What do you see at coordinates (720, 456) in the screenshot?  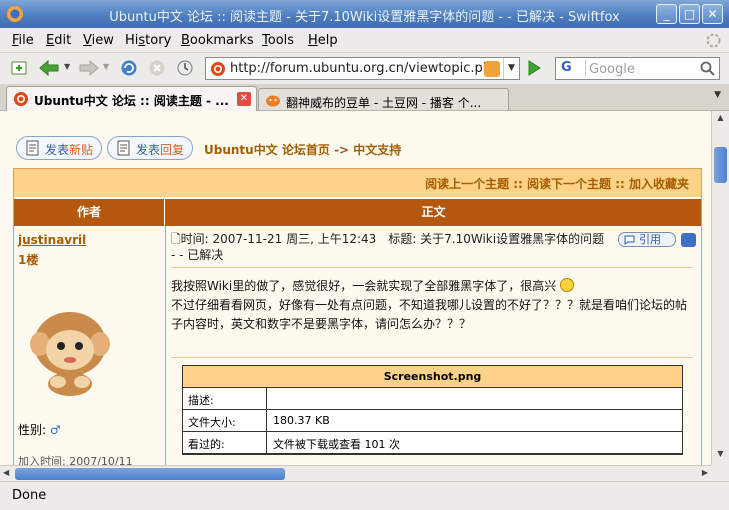 I see `scroll-down-icon: ▼` at bounding box center [720, 456].